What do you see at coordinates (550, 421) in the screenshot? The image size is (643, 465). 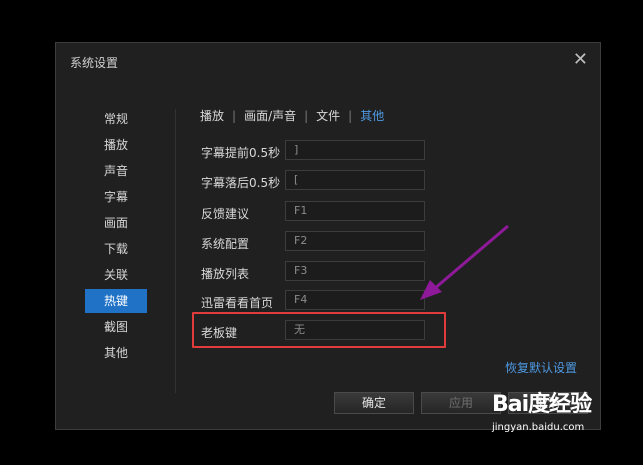 I see `watermark: Bai度经验 jingyan.baidu.com` at bounding box center [550, 421].